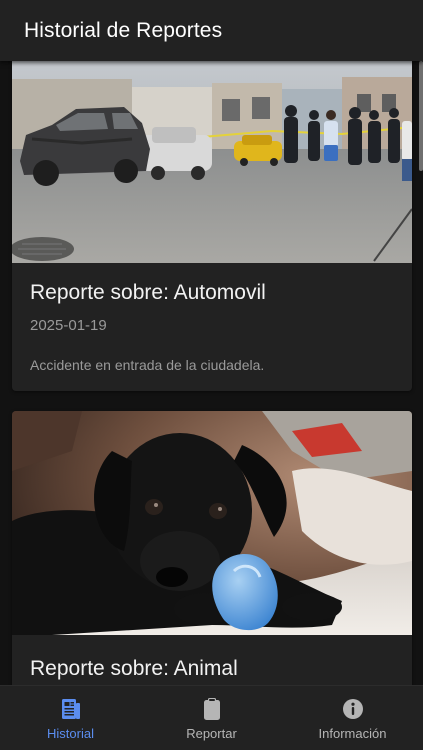  I want to click on clipboard-icon, so click(211, 709).